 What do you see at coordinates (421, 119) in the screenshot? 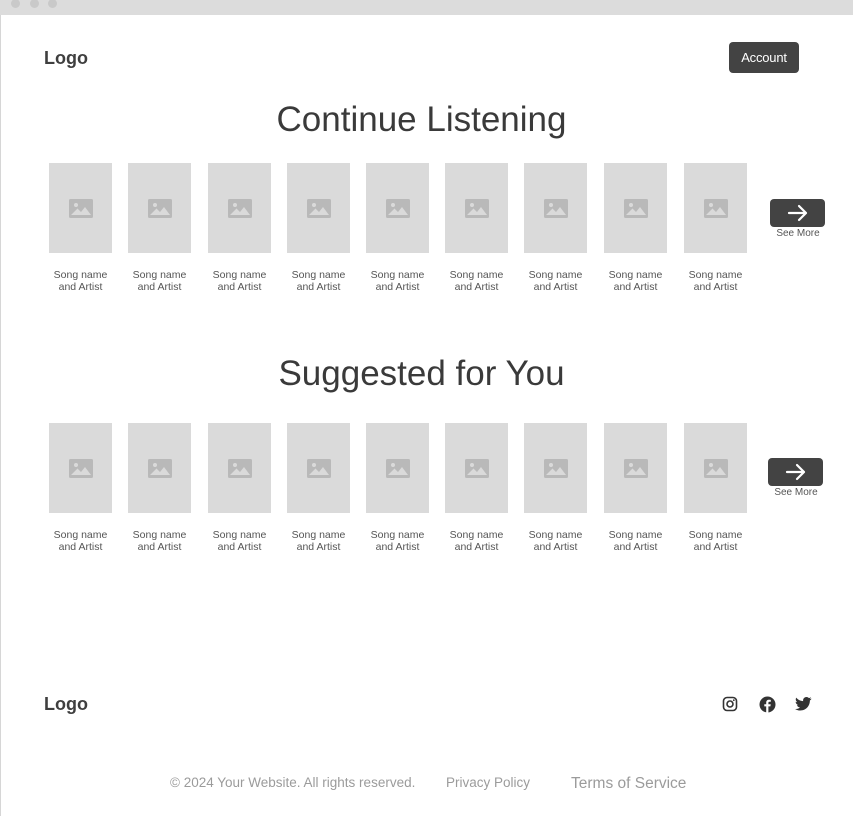
I see `continue-listening-title: Continue Listening` at bounding box center [421, 119].